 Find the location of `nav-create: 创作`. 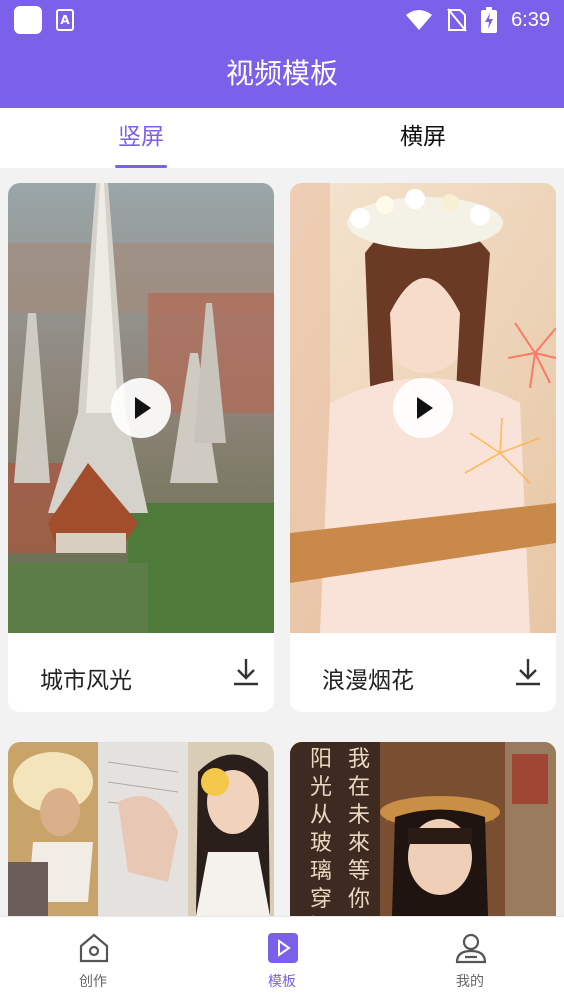

nav-create: 创作 is located at coordinates (93, 959).